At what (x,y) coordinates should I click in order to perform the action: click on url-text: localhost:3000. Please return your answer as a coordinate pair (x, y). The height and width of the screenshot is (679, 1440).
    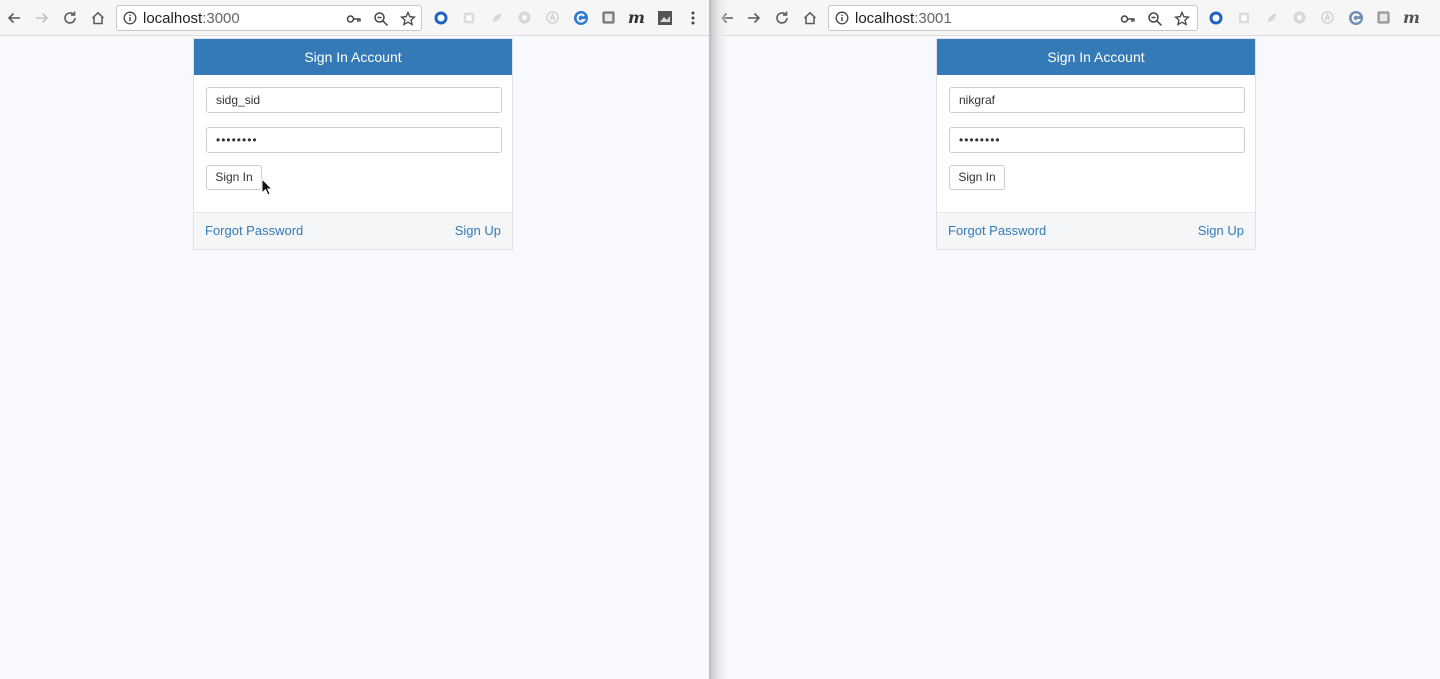
    Looking at the image, I should click on (191, 18).